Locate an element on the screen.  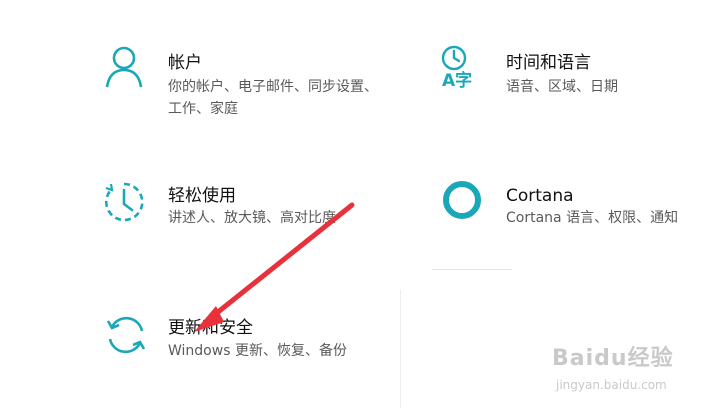
tile-time-language: A字 时间和语言 语音、区域、日期 is located at coordinates (560, 65).